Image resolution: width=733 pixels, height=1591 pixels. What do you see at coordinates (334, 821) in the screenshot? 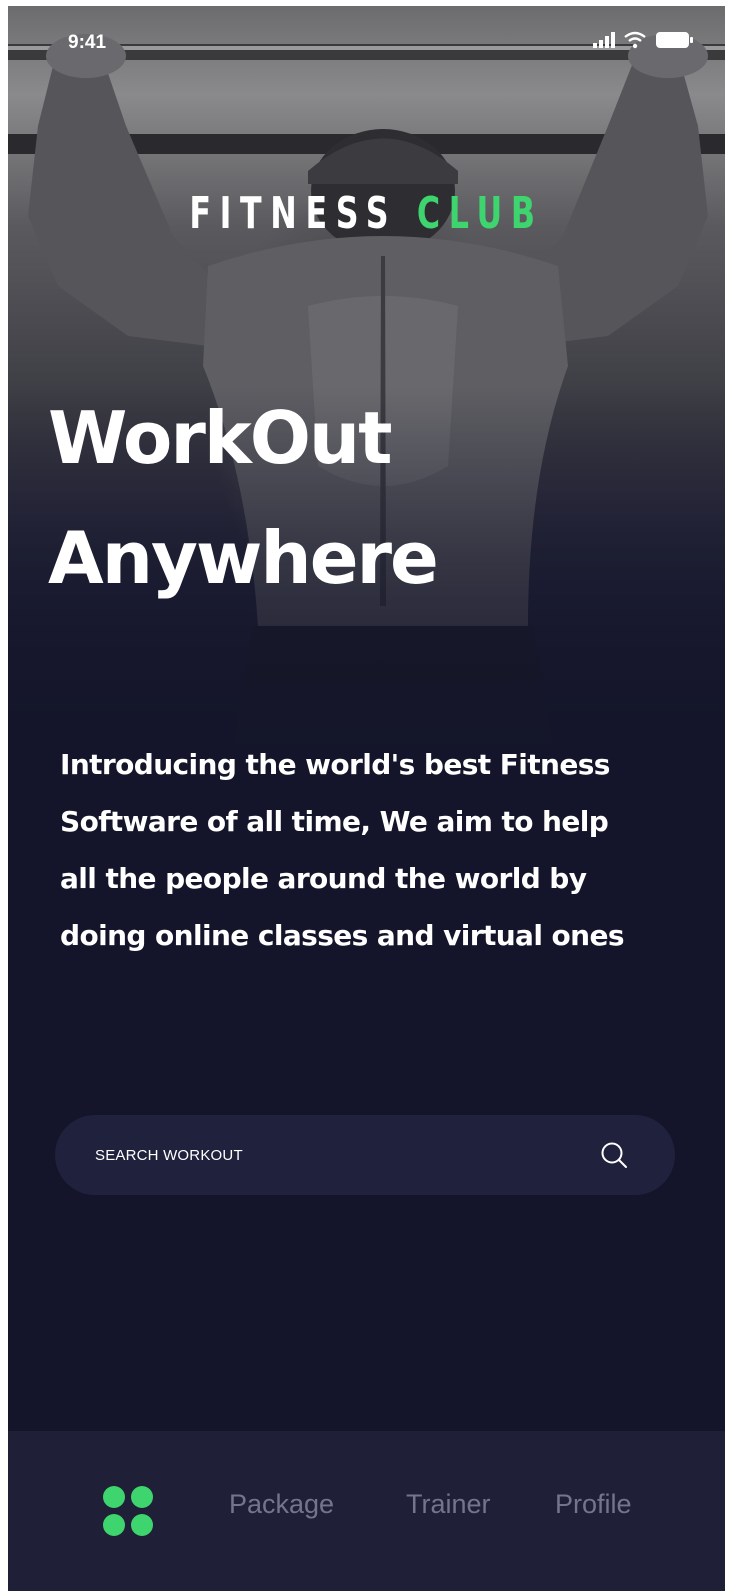
I see `intro-line: Software of all time, We aim to help` at bounding box center [334, 821].